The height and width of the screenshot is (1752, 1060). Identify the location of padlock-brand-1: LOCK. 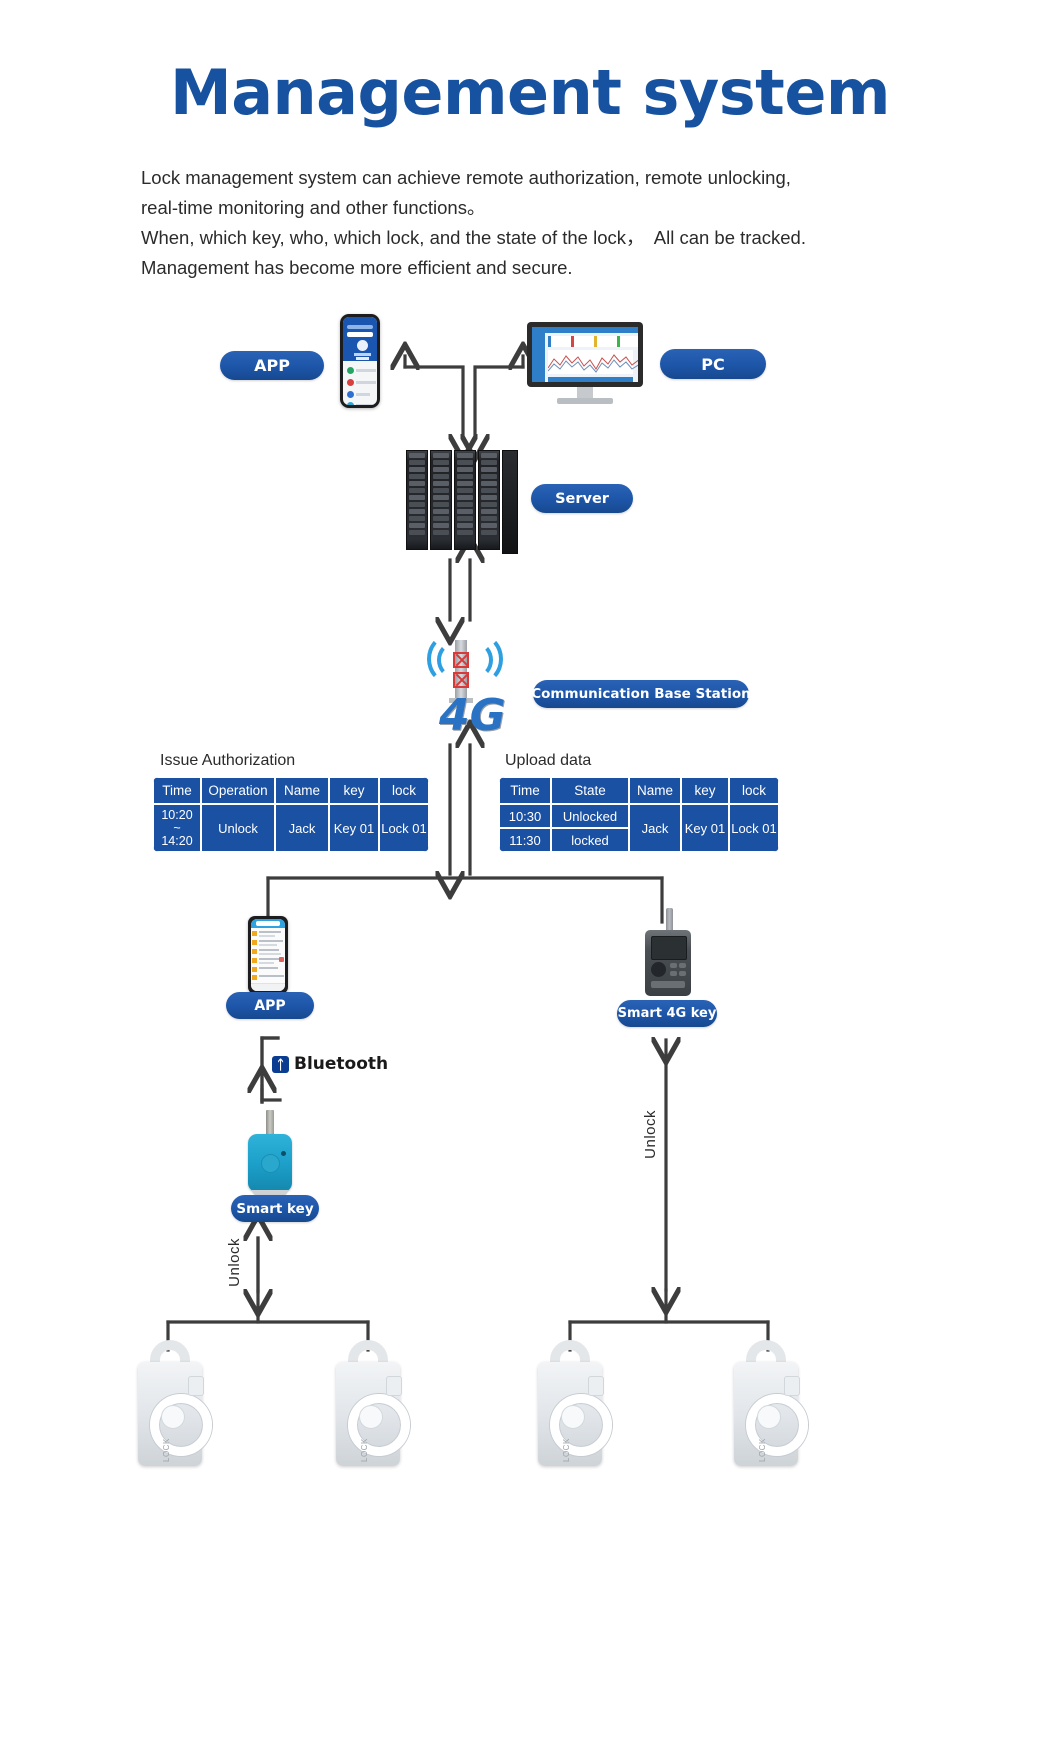
(166, 1450).